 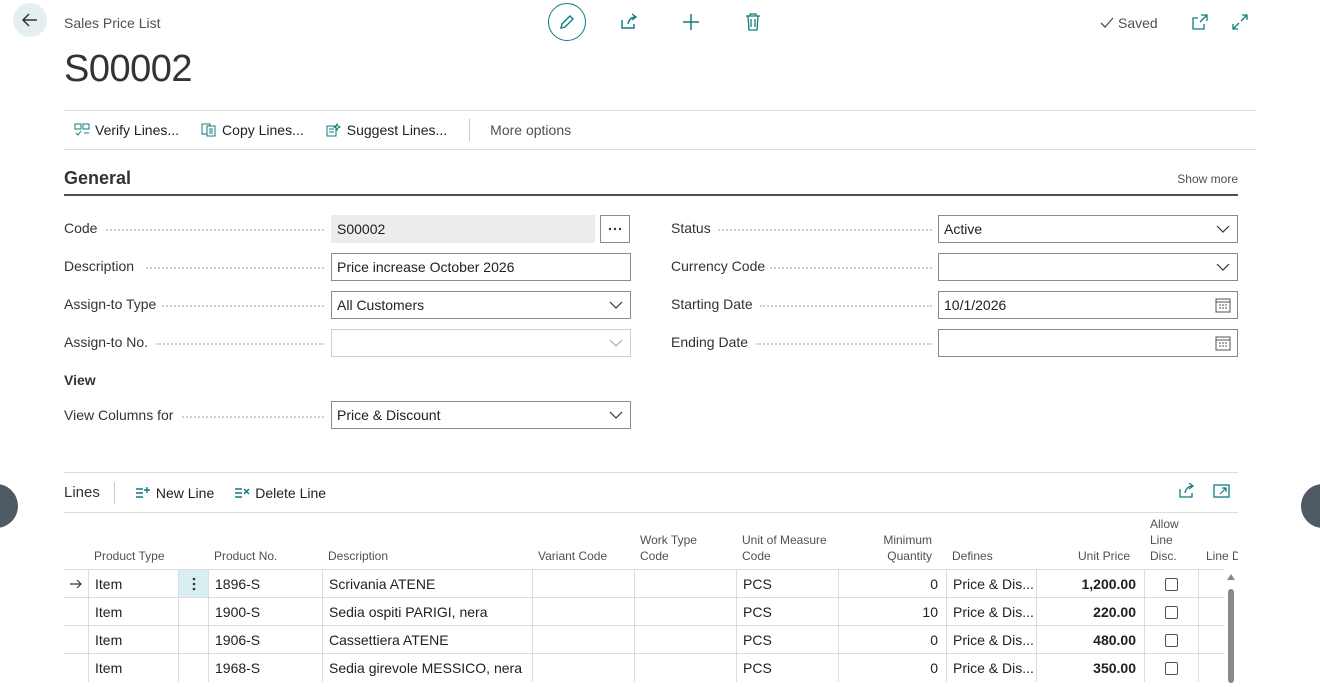 I want to click on cell-product-no: 1906-S, so click(x=265, y=640).